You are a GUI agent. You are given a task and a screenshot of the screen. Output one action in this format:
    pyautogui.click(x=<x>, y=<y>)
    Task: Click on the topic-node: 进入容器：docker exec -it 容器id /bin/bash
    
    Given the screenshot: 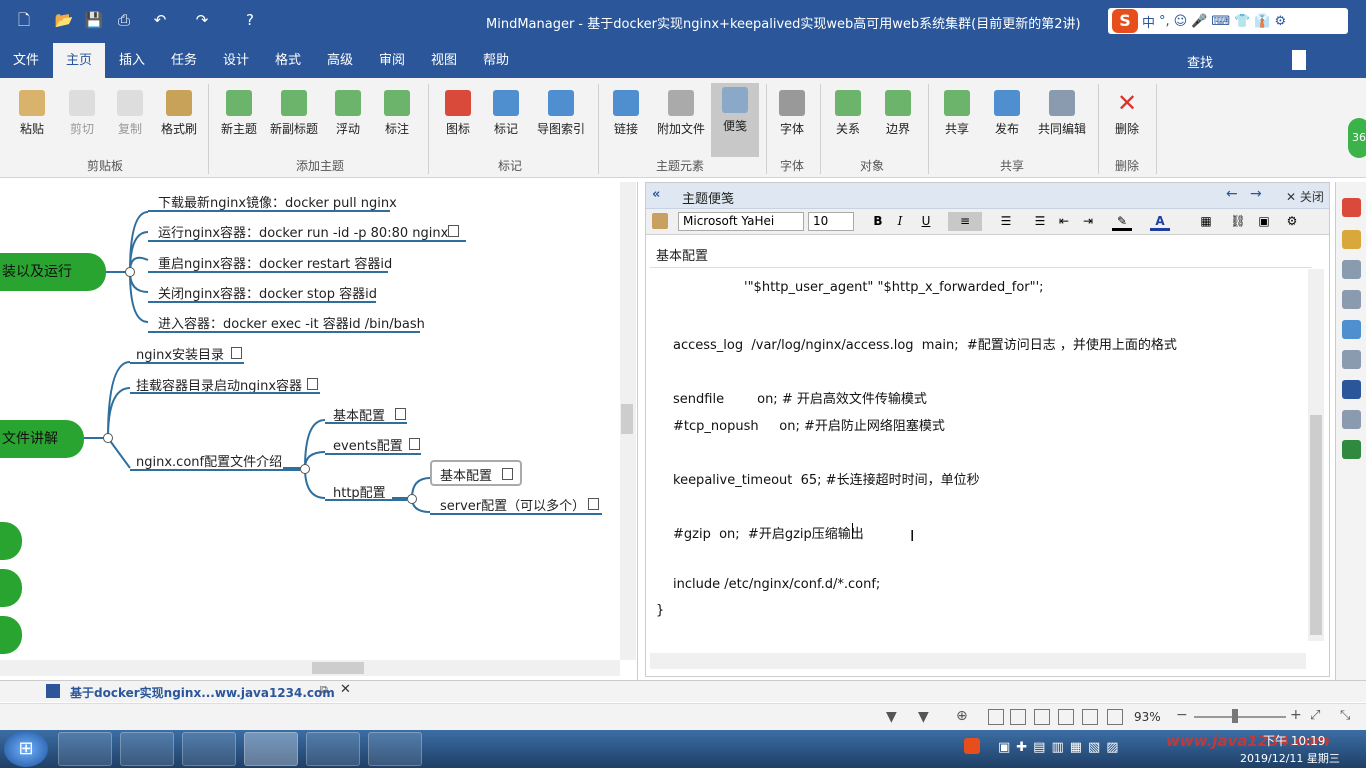 What is the action you would take?
    pyautogui.click(x=291, y=322)
    